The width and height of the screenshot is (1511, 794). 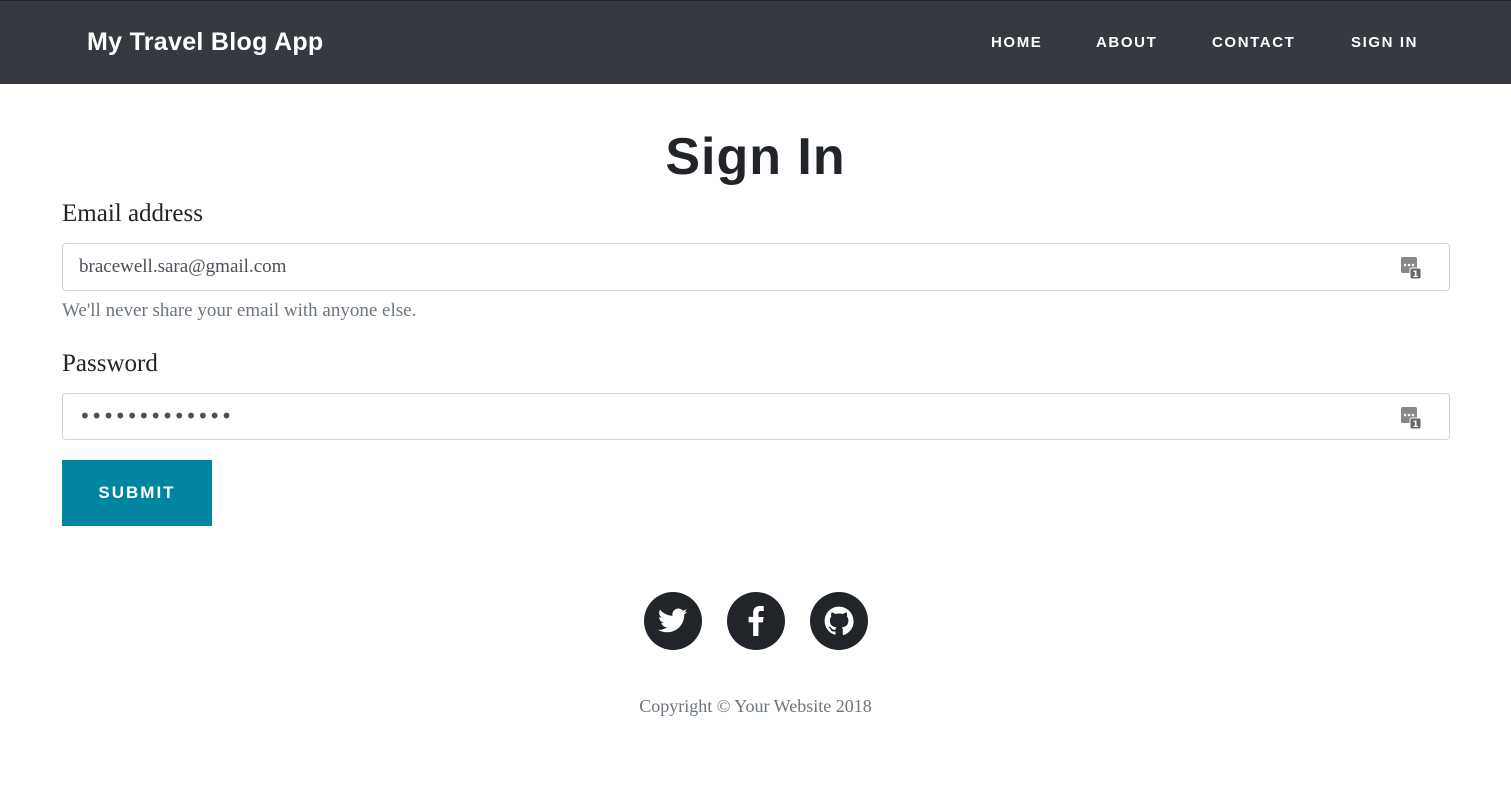 What do you see at coordinates (156, 416) in the screenshot?
I see `password-value: •••••••••••••` at bounding box center [156, 416].